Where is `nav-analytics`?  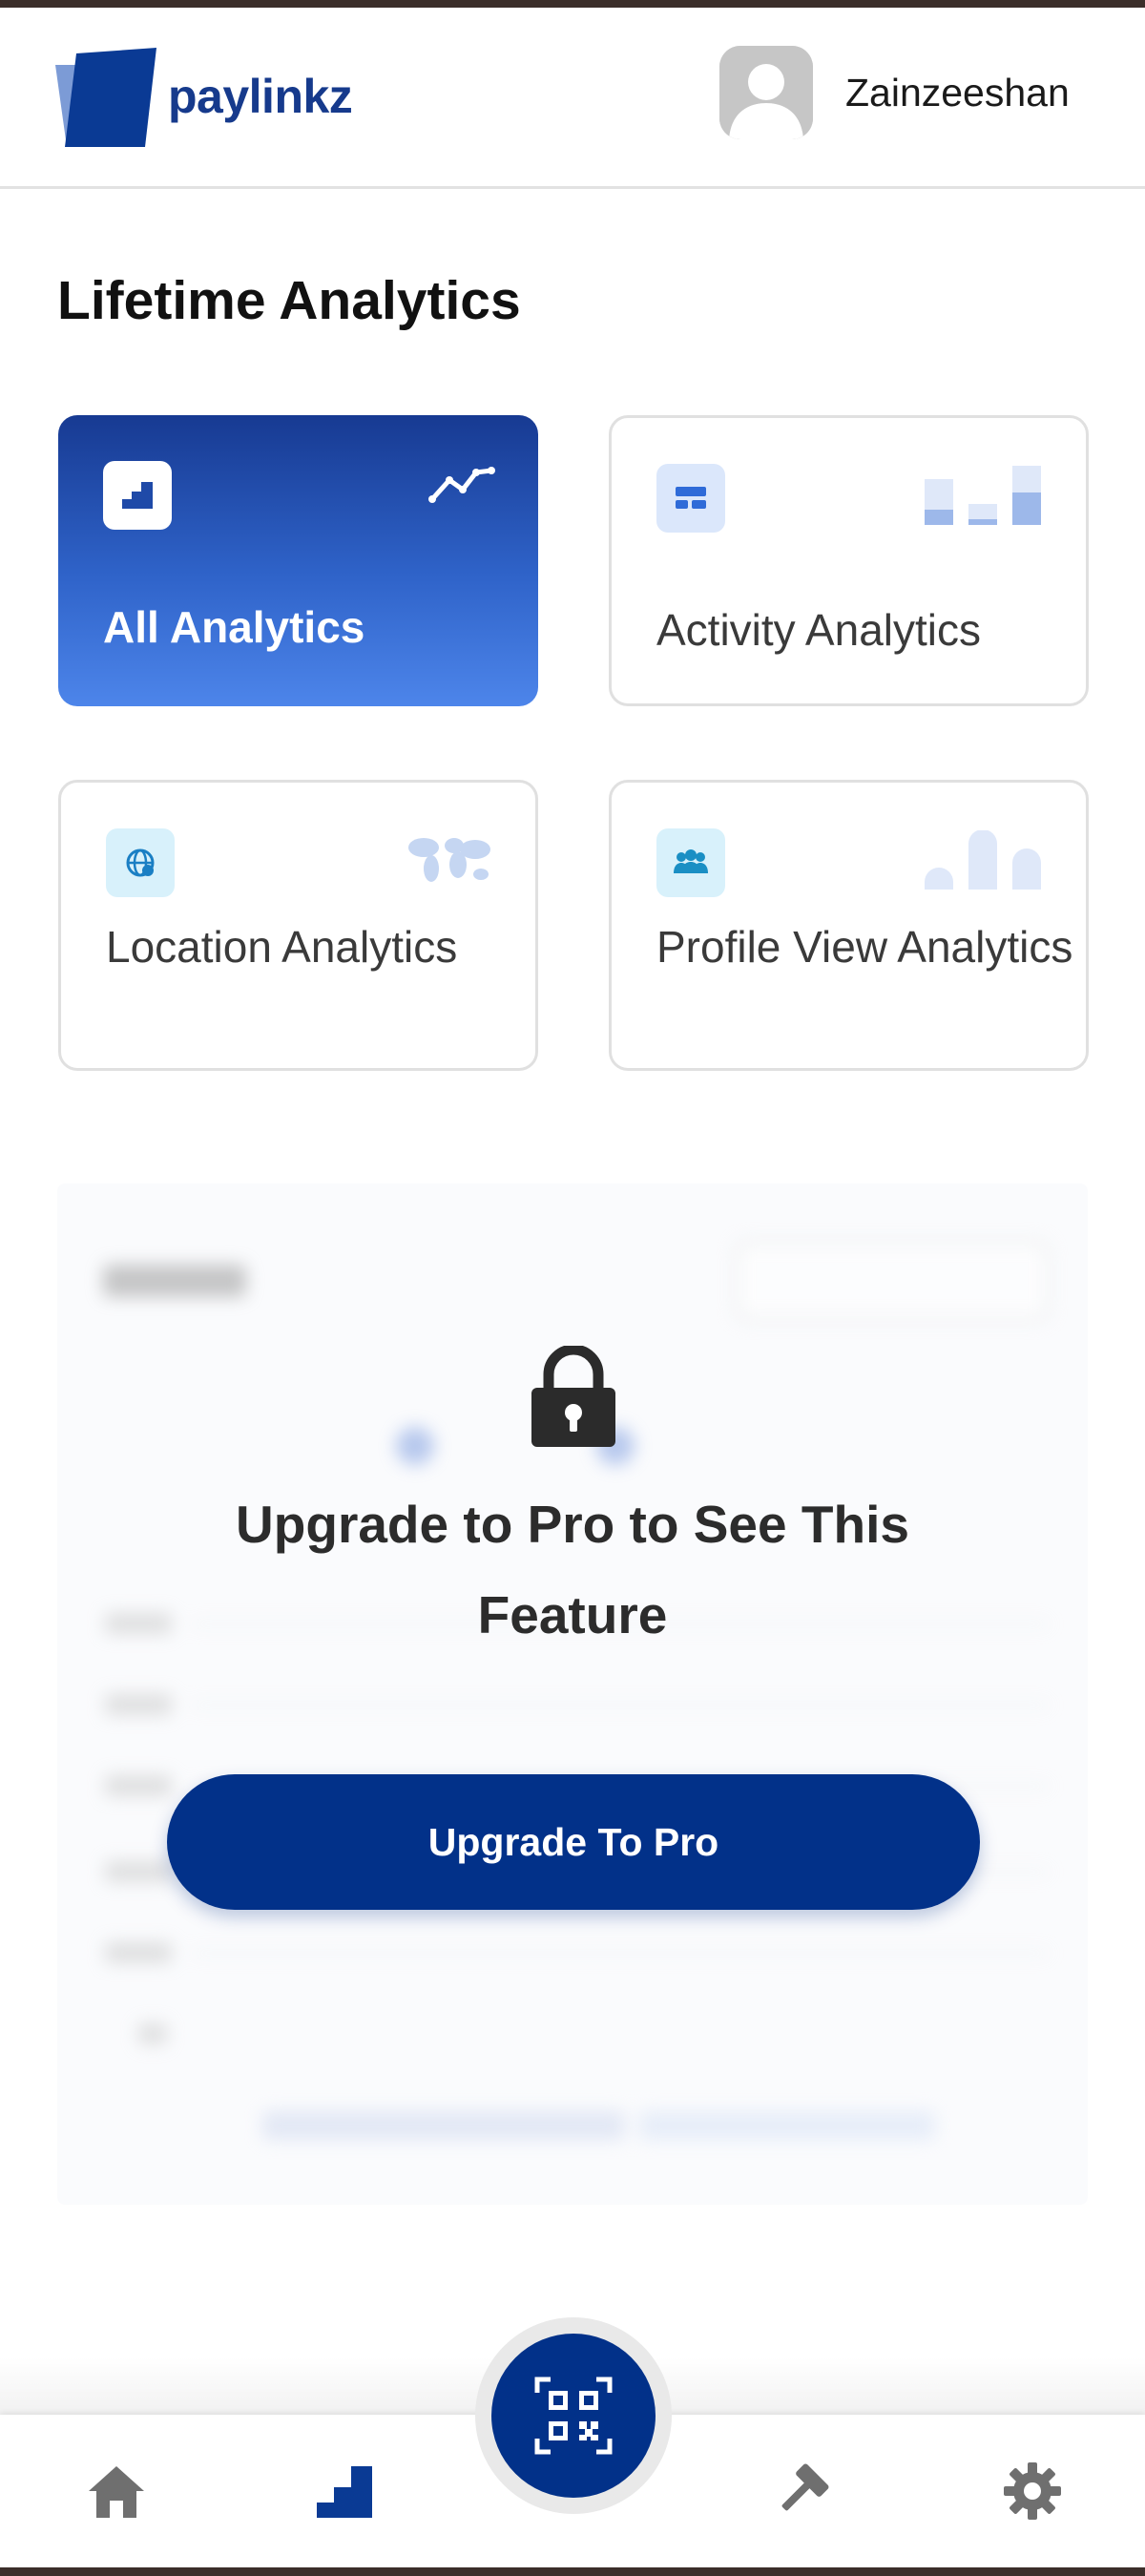 nav-analytics is located at coordinates (345, 2491).